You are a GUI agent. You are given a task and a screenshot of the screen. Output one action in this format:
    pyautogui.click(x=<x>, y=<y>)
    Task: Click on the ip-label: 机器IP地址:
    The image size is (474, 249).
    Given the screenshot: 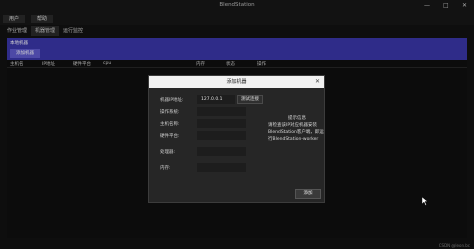 What is the action you would take?
    pyautogui.click(x=172, y=100)
    